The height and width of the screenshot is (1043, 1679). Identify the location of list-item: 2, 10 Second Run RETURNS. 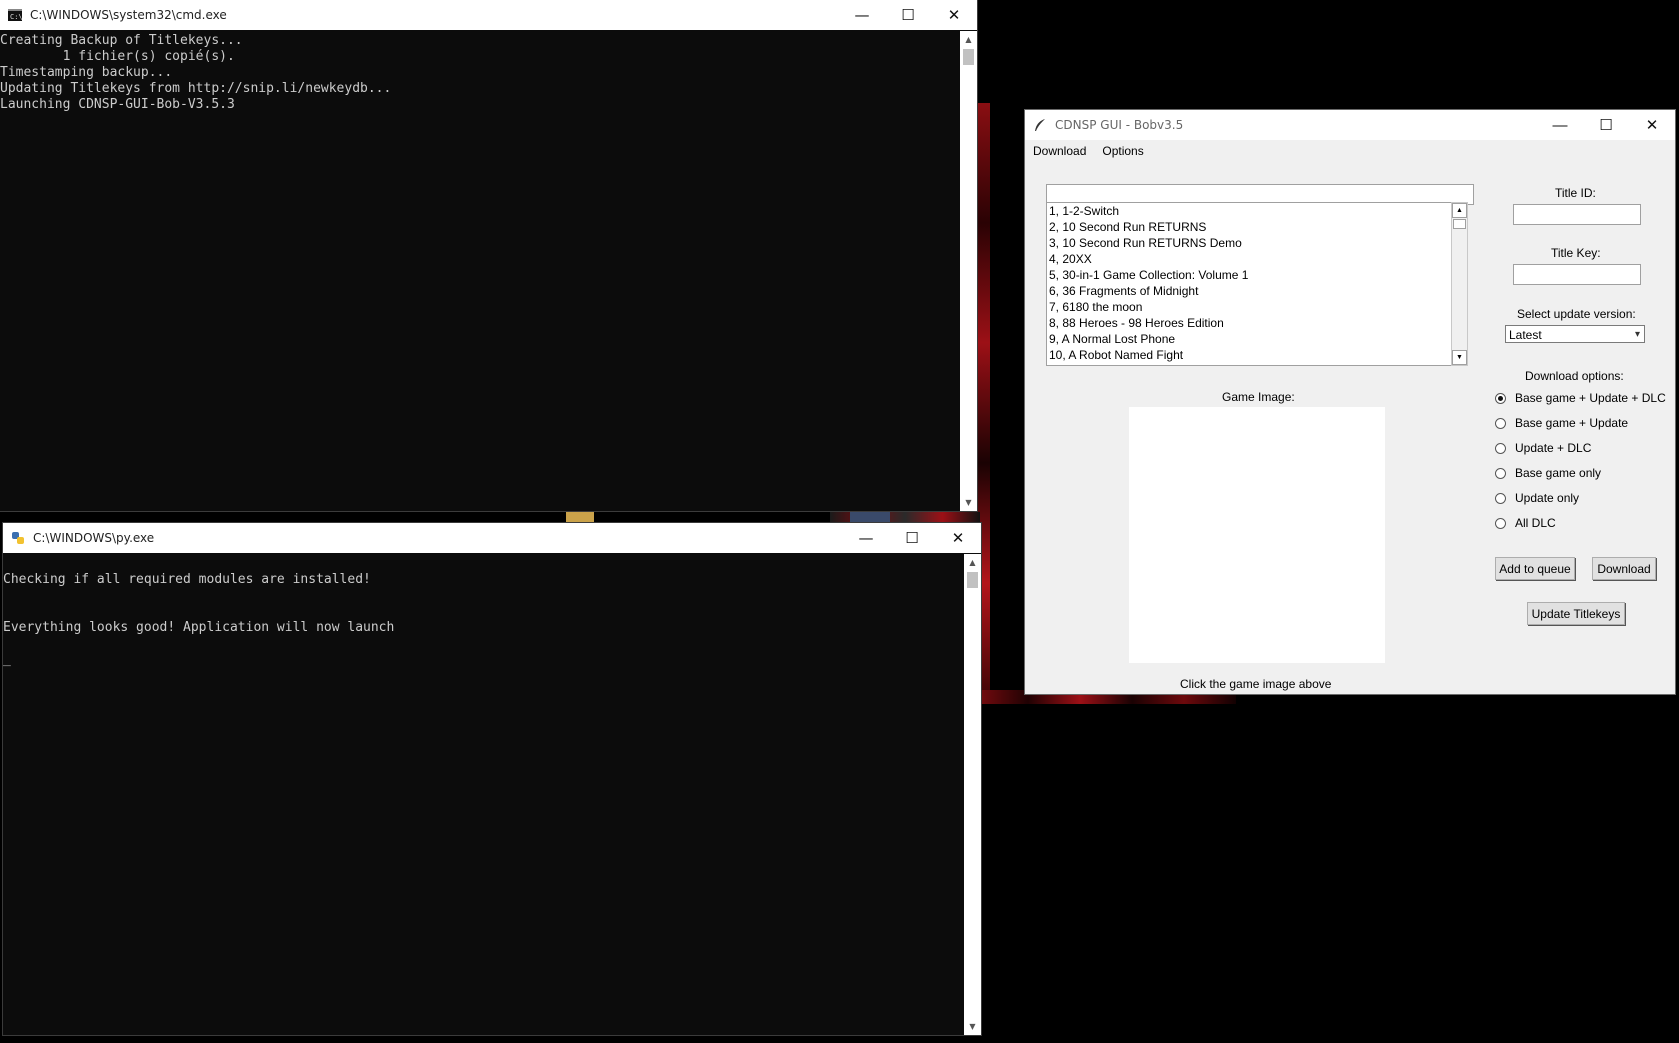
(1249, 227).